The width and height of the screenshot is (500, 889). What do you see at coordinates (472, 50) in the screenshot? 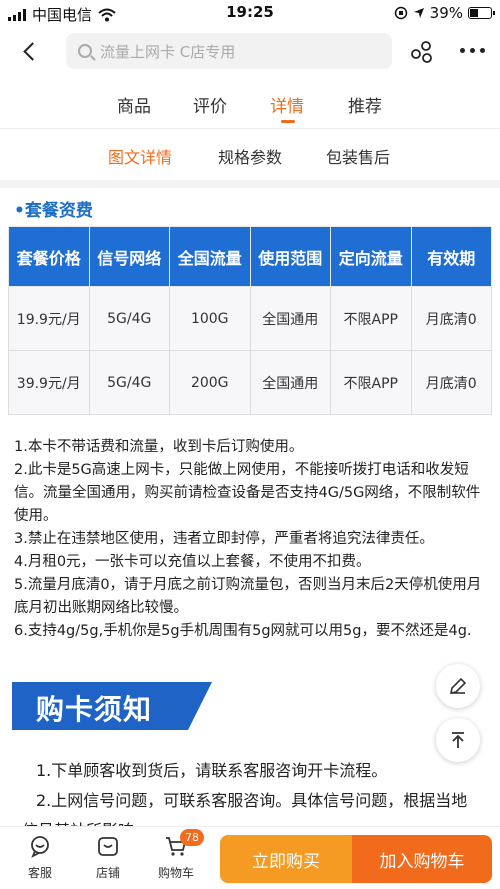
I see `more-menu-button` at bounding box center [472, 50].